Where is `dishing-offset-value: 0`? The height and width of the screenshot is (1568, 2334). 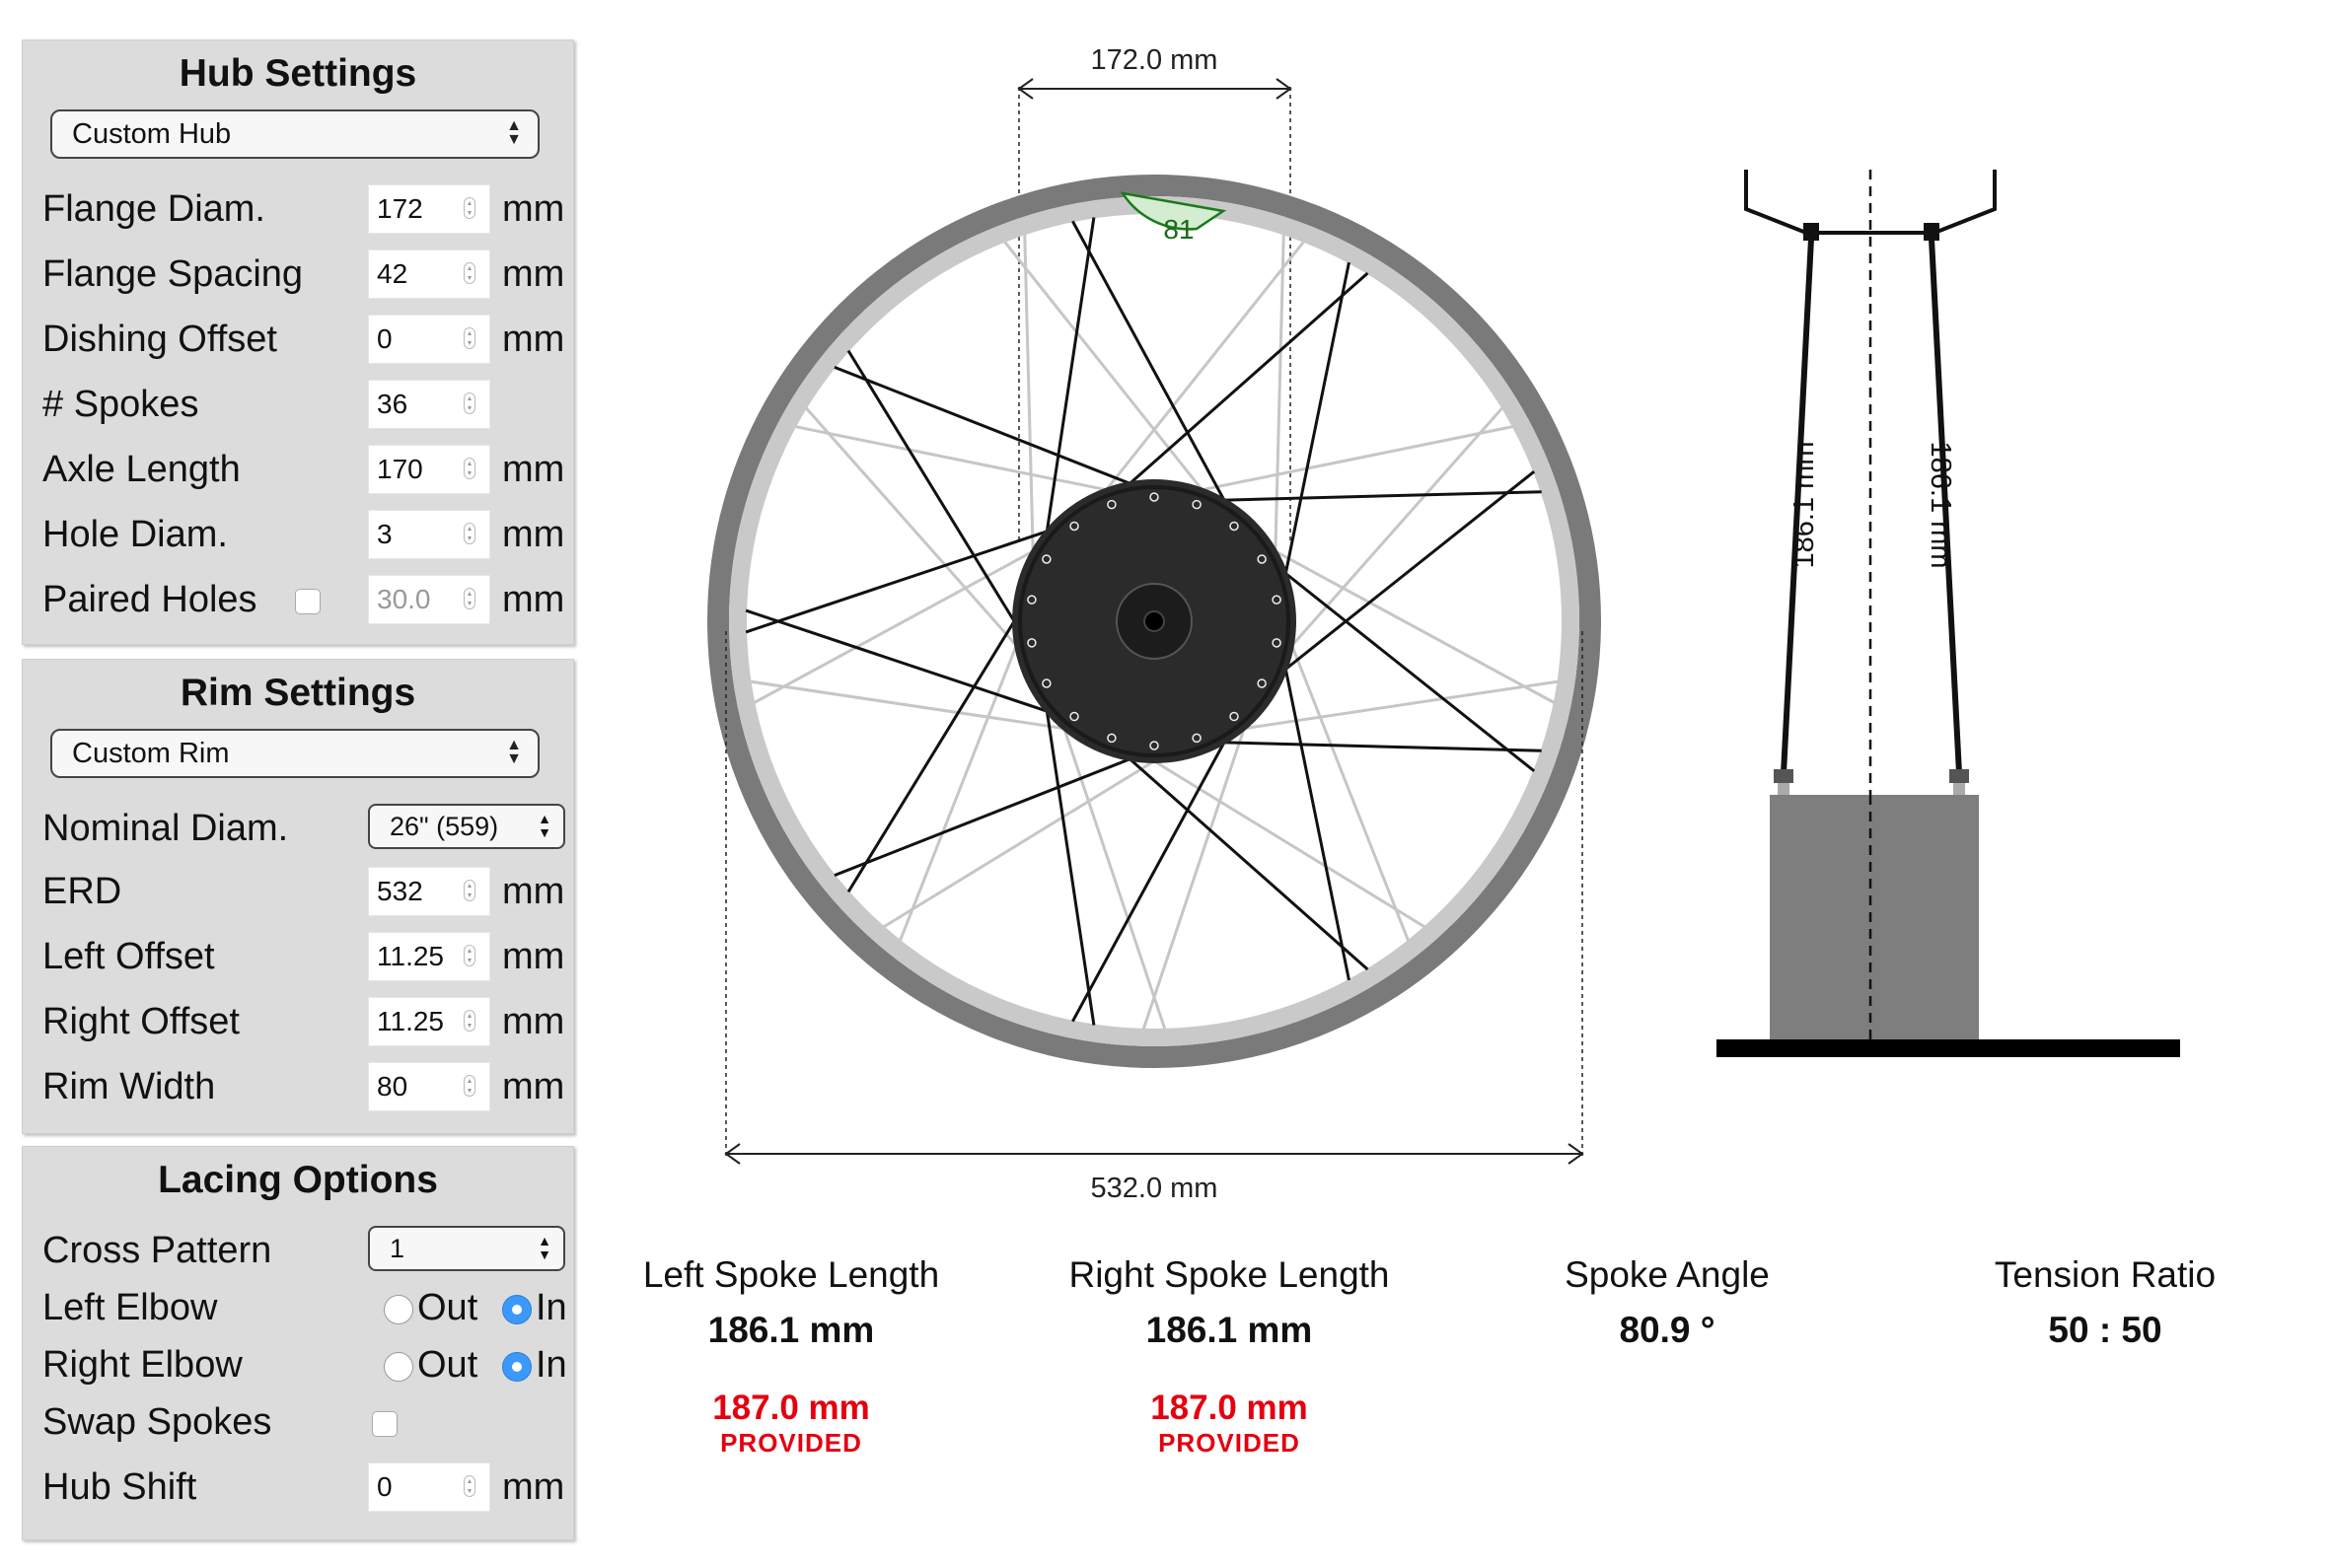
dishing-offset-value: 0 is located at coordinates (385, 338).